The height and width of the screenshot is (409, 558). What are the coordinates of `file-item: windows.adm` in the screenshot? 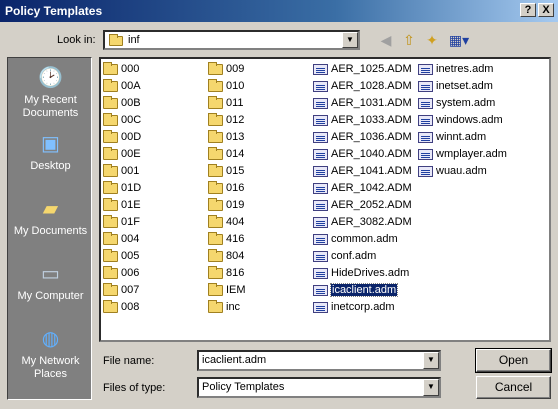 It's located at (459, 120).